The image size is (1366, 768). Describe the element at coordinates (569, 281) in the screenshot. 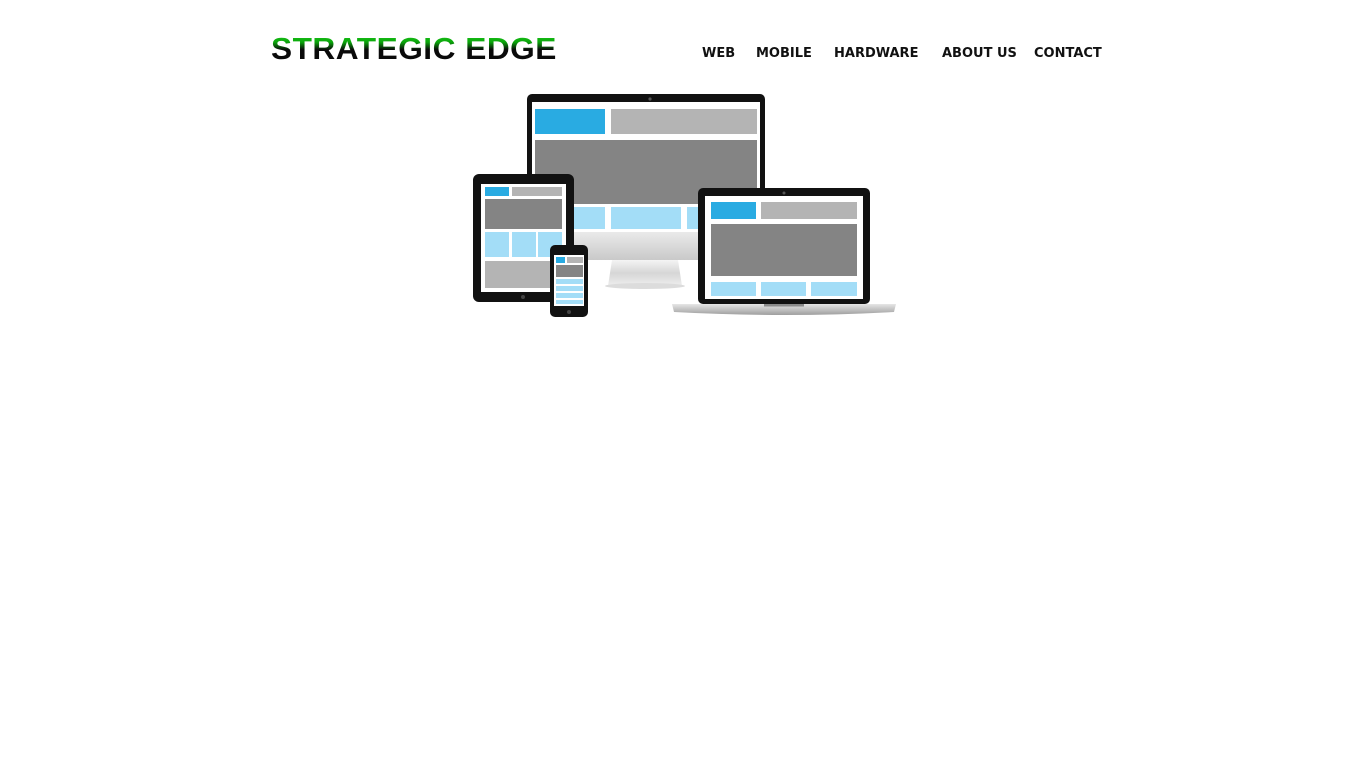

I see `phone-device` at that location.